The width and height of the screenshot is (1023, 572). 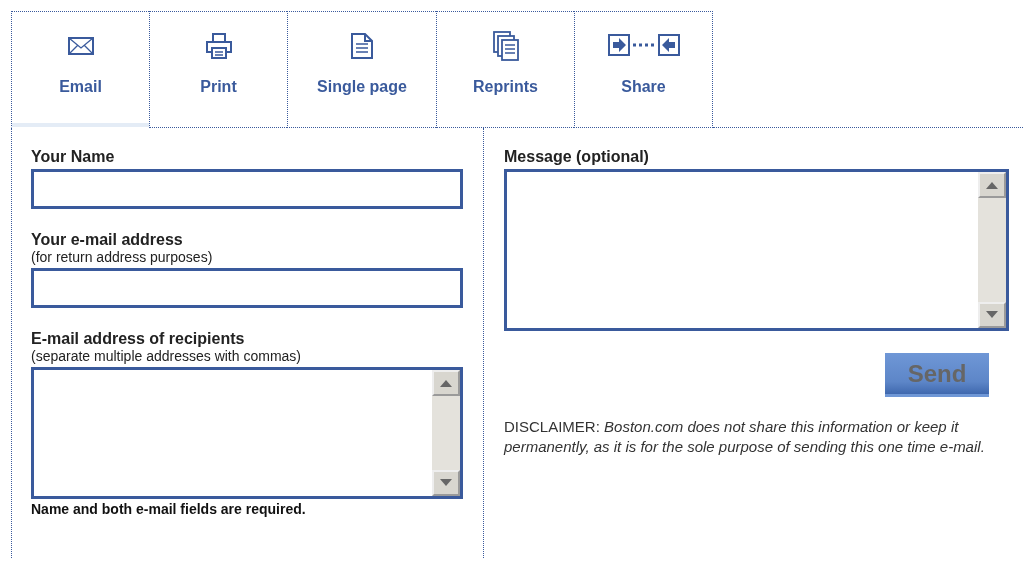 What do you see at coordinates (745, 436) in the screenshot?
I see `disclaimer: DISCLAIMER: Boston.com does not share this information or keep it permanently, as it is for the sole purpose of sending this one time e-mail.` at bounding box center [745, 436].